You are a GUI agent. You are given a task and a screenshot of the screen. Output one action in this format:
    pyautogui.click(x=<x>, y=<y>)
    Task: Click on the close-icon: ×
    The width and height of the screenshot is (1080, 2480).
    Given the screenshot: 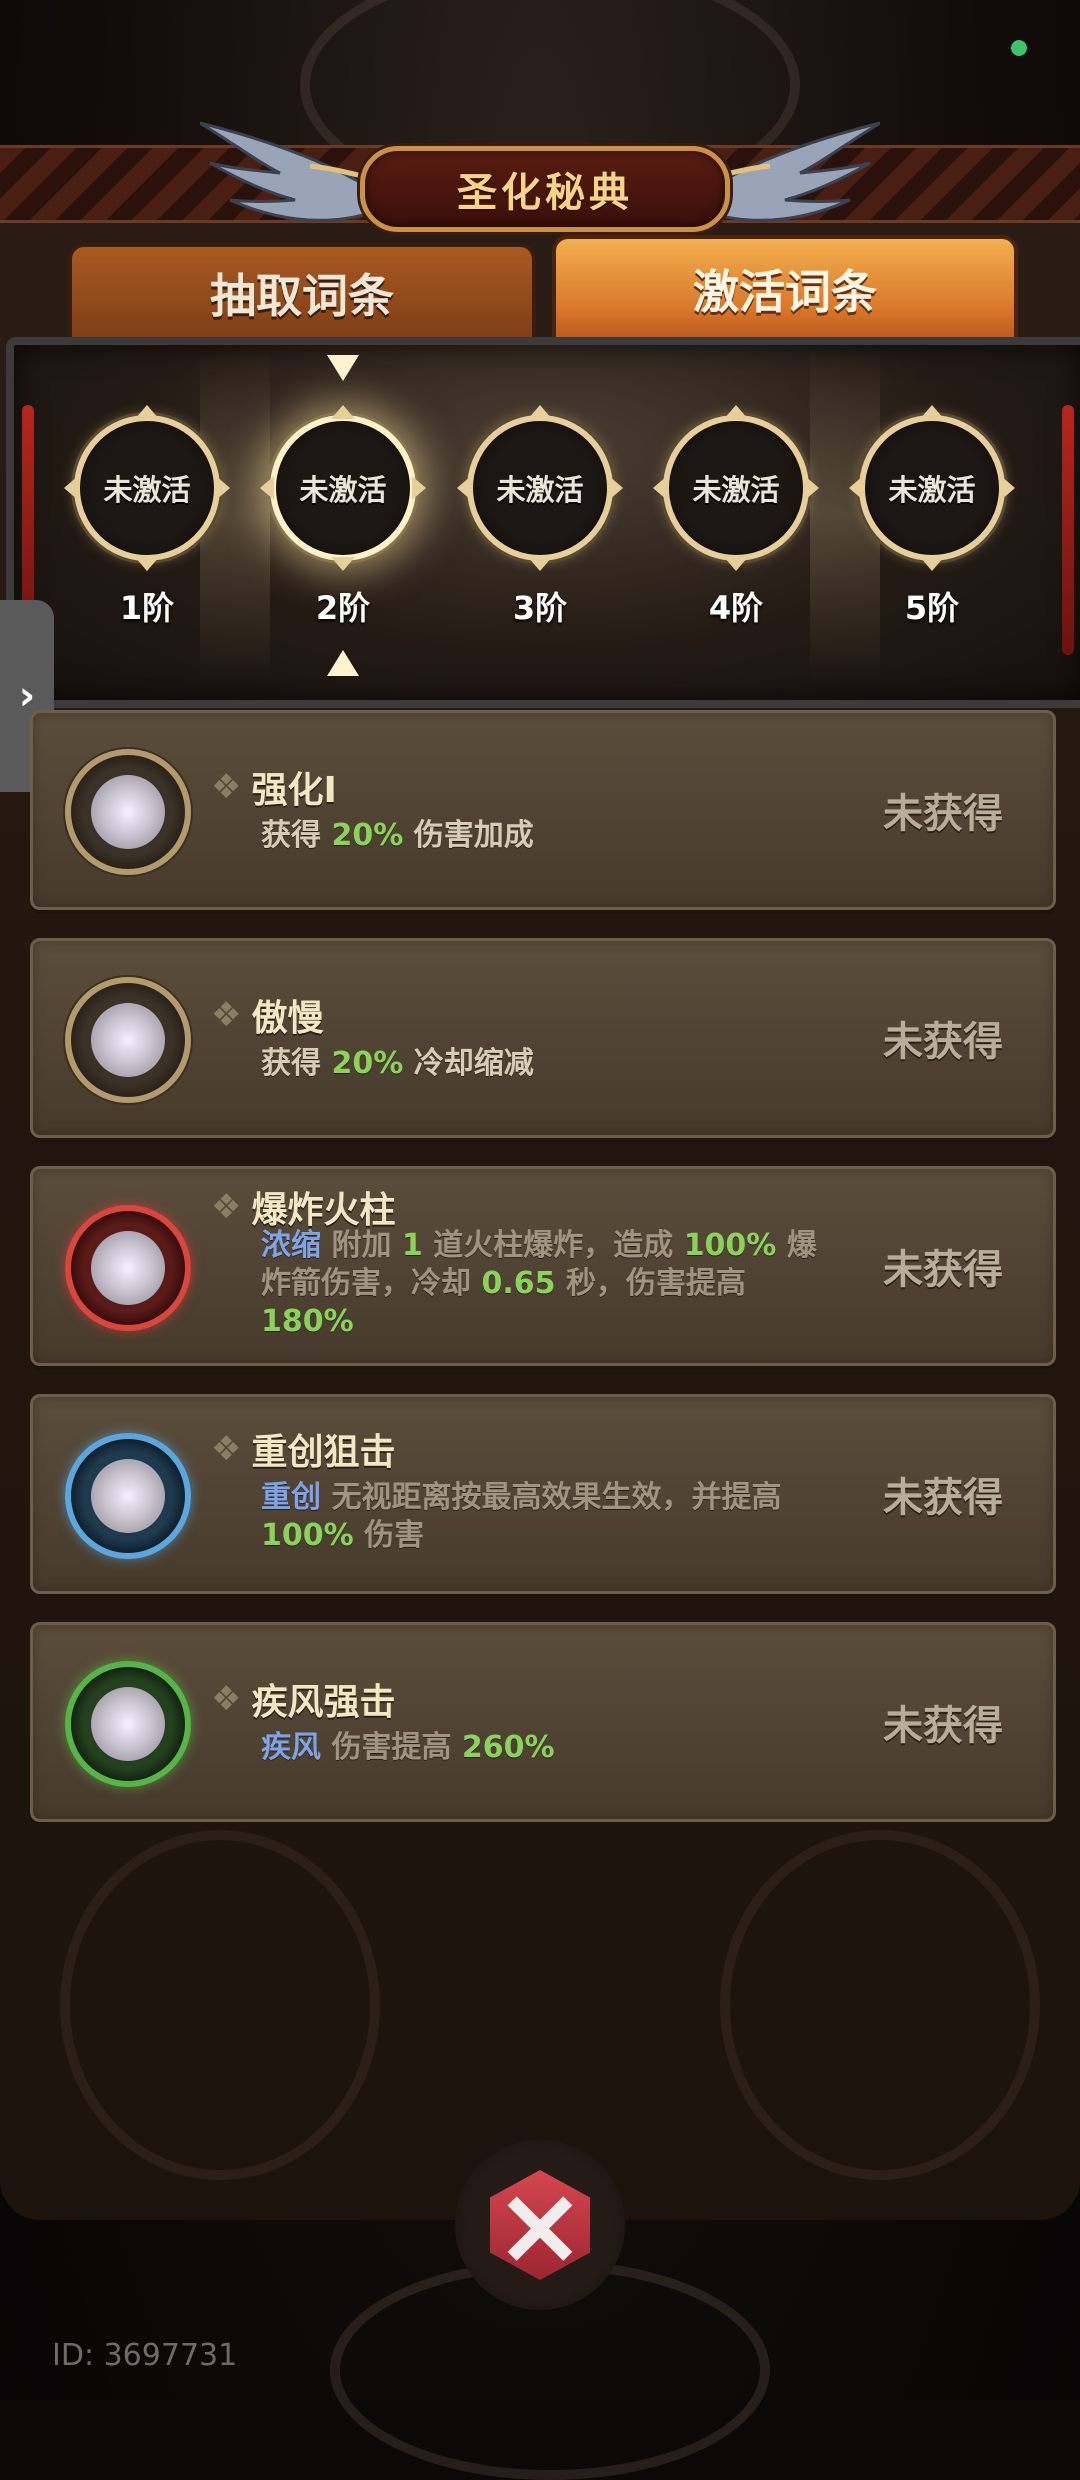 What is the action you would take?
    pyautogui.click(x=540, y=2225)
    